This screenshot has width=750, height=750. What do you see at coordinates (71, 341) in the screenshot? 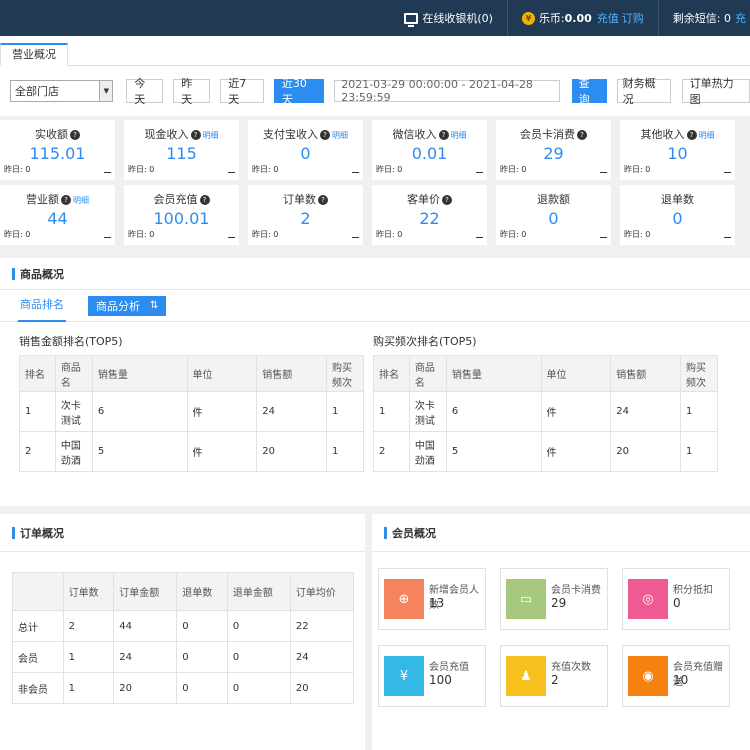
I see `sales-ranking-title: 销售金额排名(TOP5)` at bounding box center [71, 341].